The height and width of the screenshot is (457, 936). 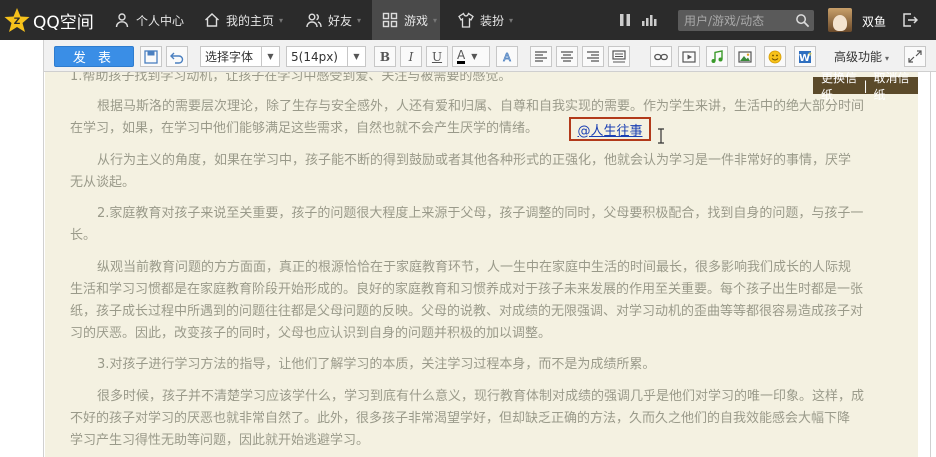 I want to click on text-effect-icon: A, so click(x=507, y=57).